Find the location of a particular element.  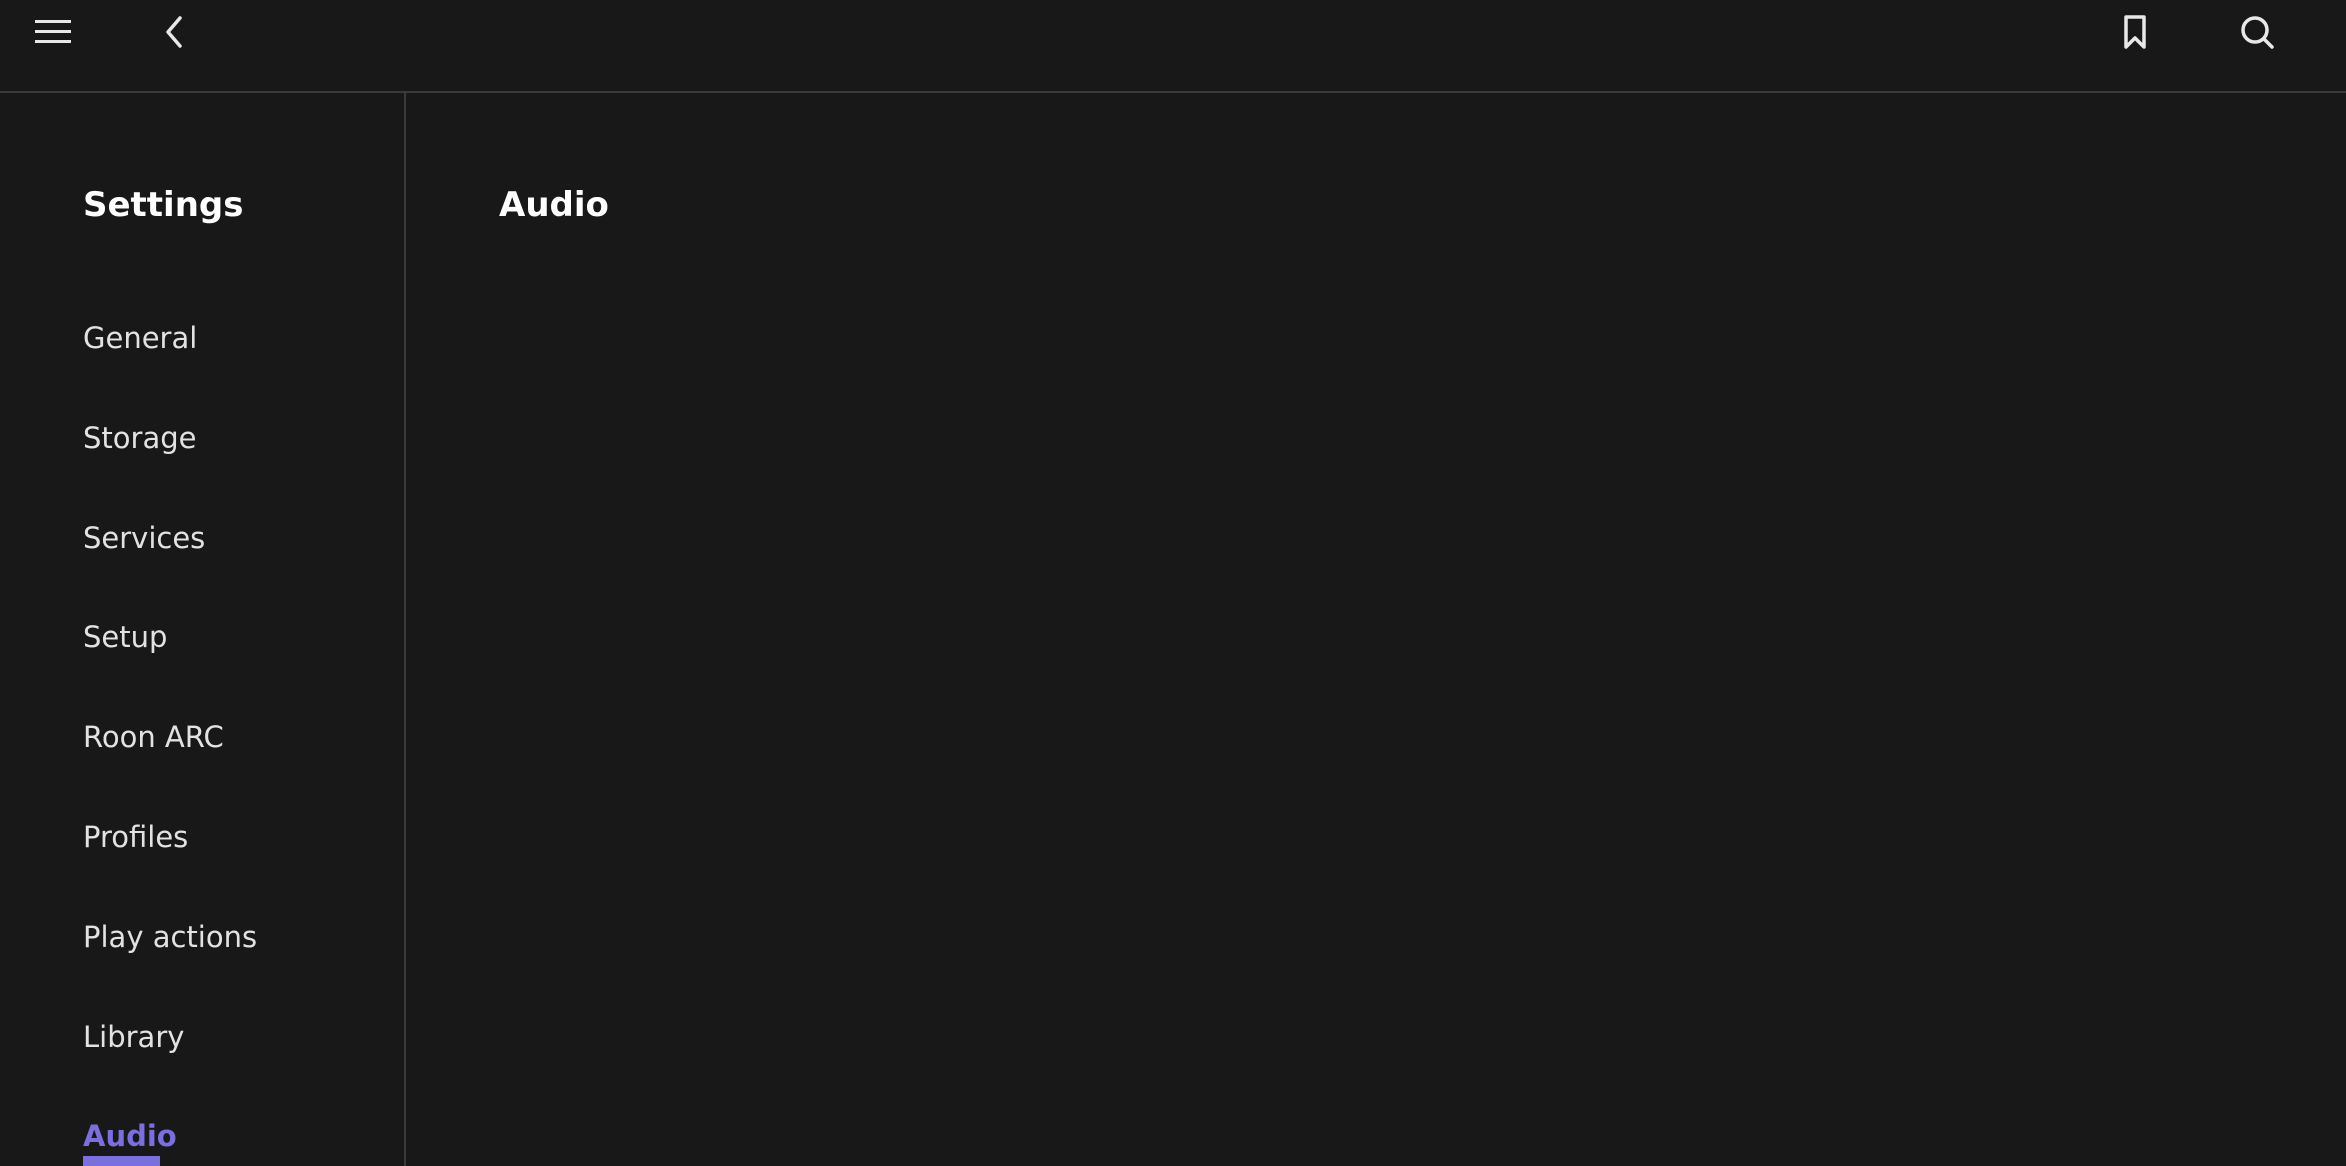

menu-button is located at coordinates (53, 32).